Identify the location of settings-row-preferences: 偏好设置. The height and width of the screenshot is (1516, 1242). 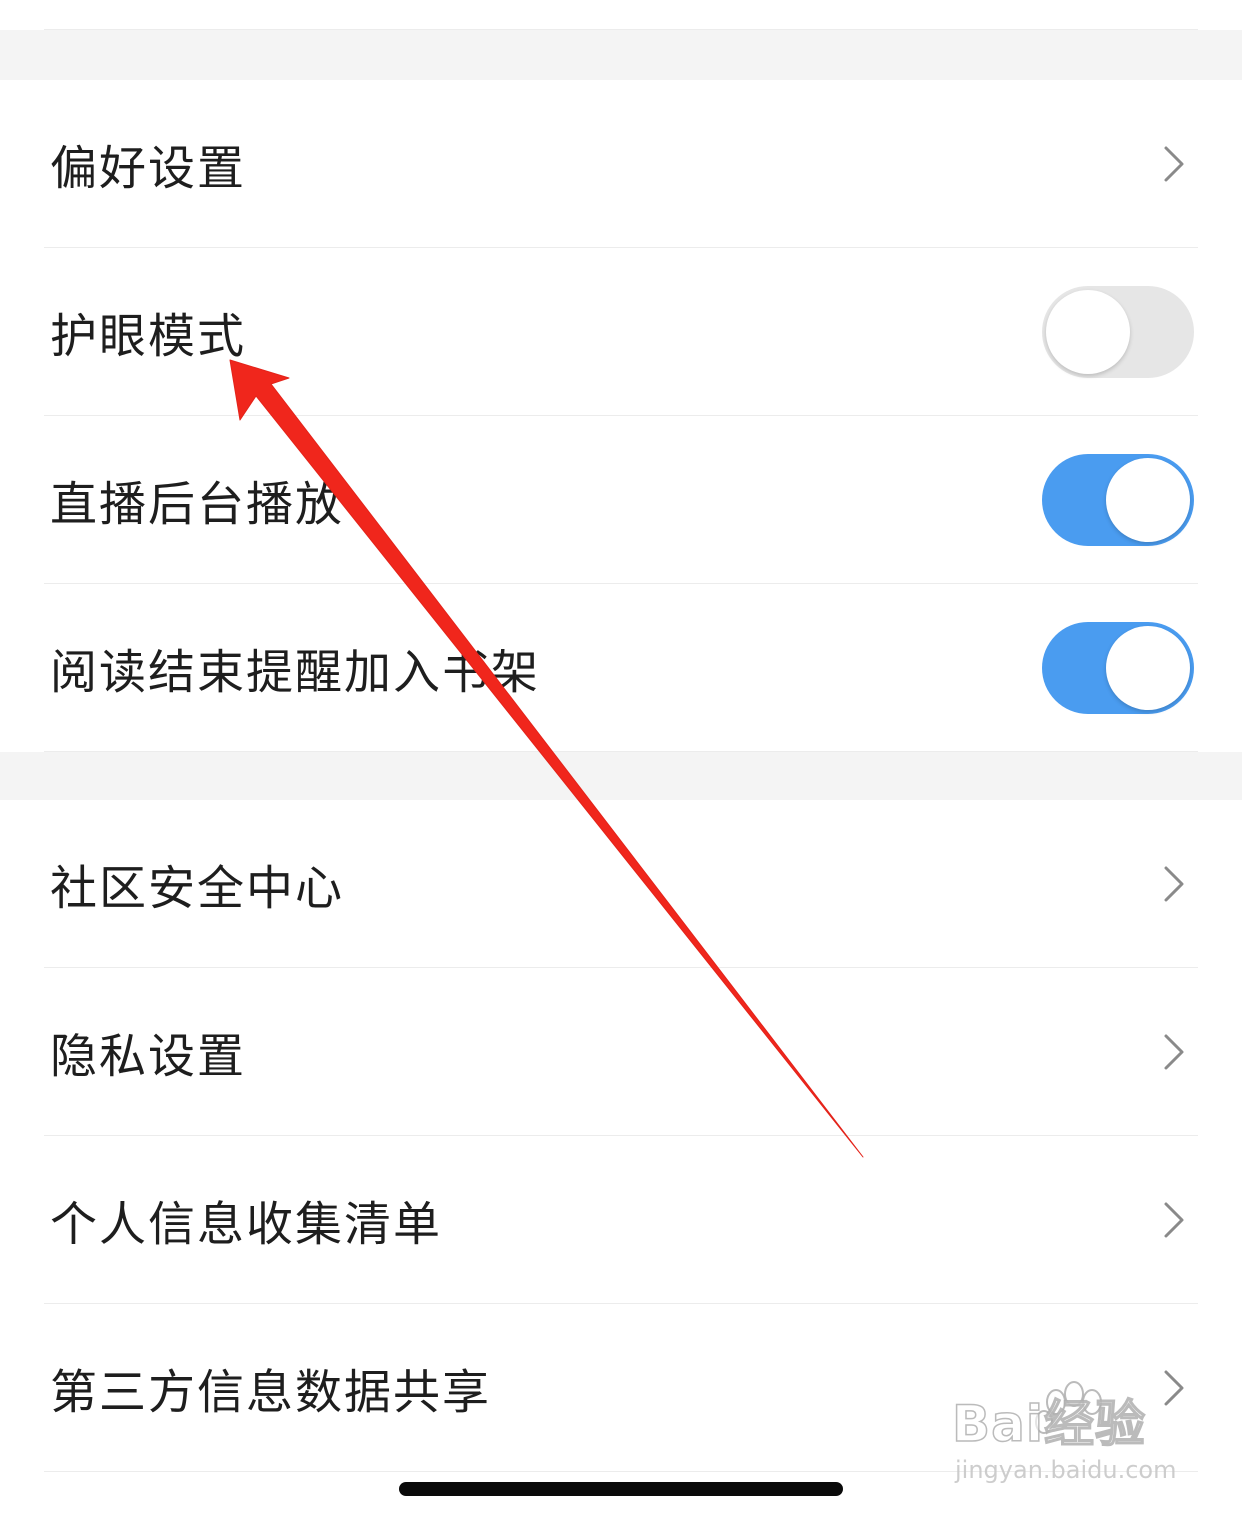
(621, 164).